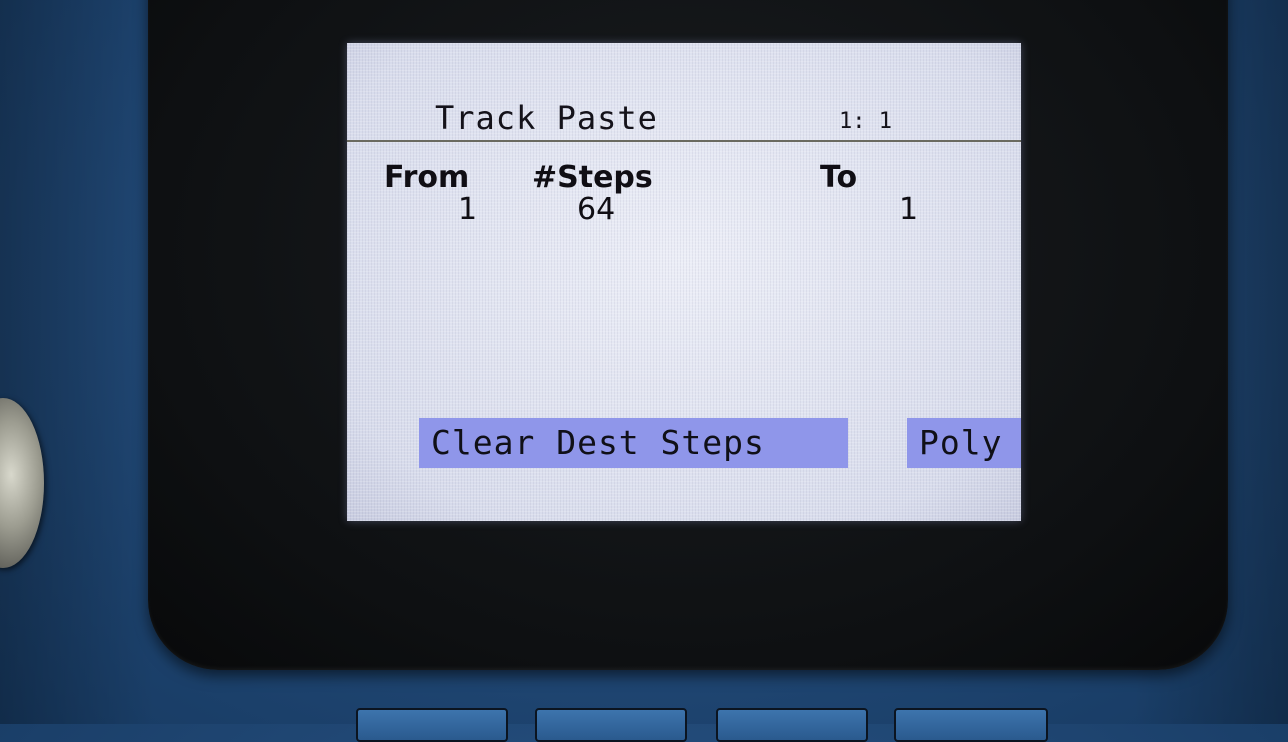 The image size is (1288, 742). Describe the element at coordinates (596, 210) in the screenshot. I see `steps-value: 64` at that location.